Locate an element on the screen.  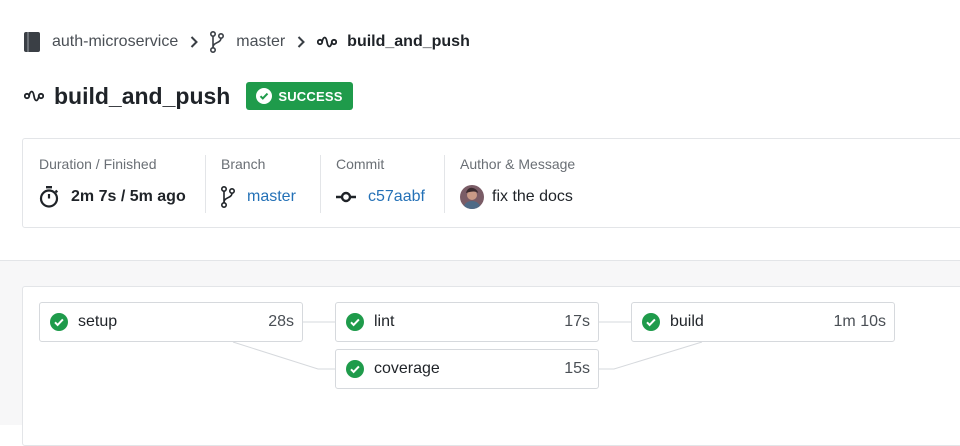
breadcrumb-branch: master is located at coordinates (247, 42).